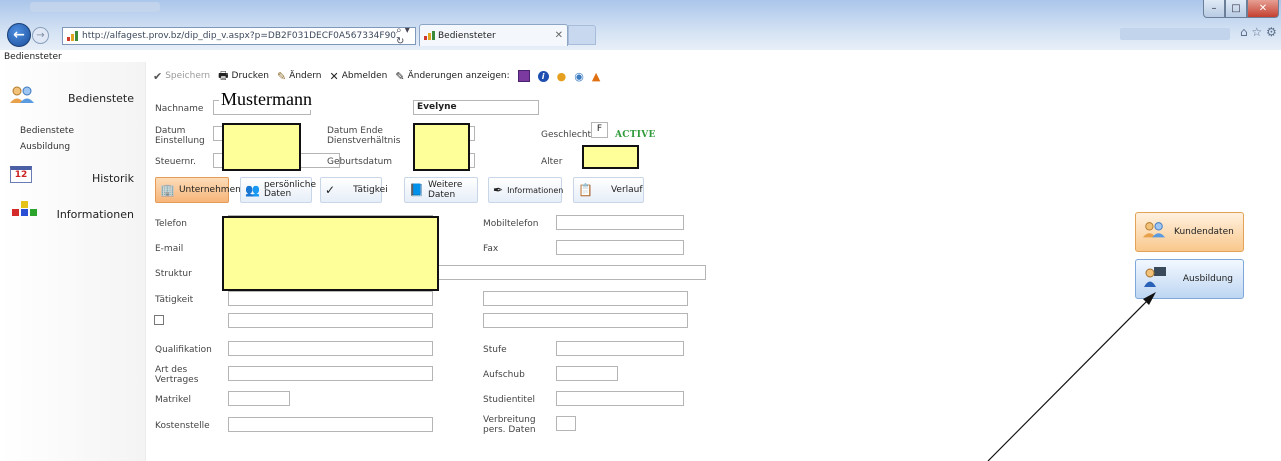 The width and height of the screenshot is (1281, 461). What do you see at coordinates (1069, 379) in the screenshot?
I see `arrow-line` at bounding box center [1069, 379].